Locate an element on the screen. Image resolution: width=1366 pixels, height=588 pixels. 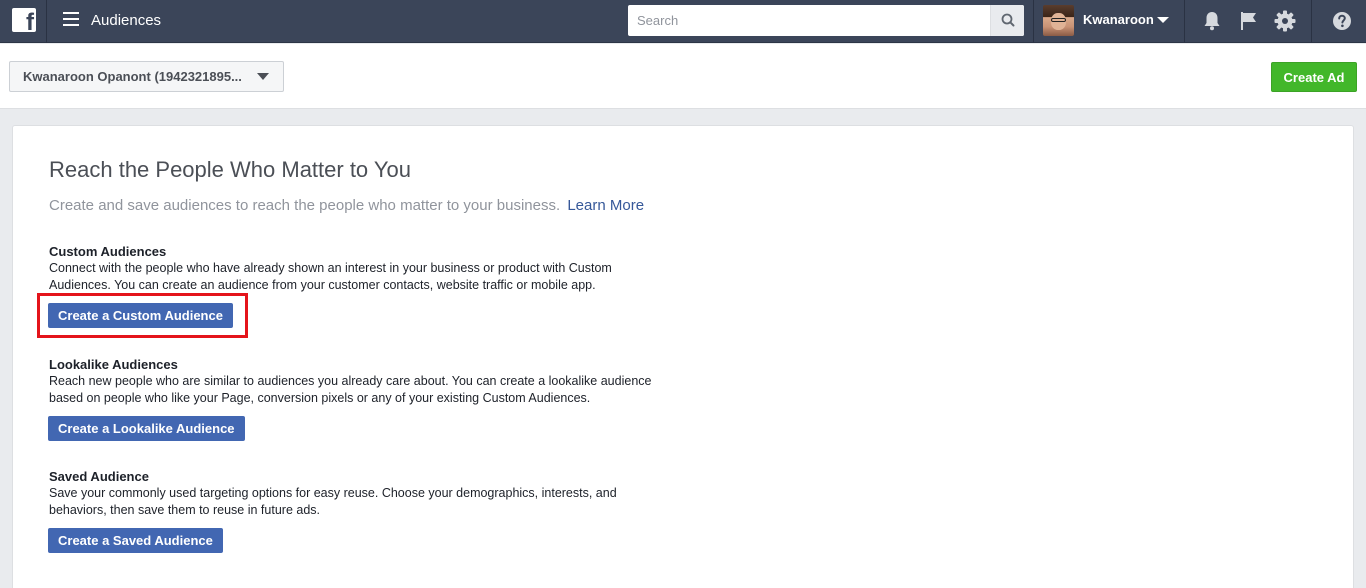
section-heading: Lookalike Audiences is located at coordinates (113, 364).